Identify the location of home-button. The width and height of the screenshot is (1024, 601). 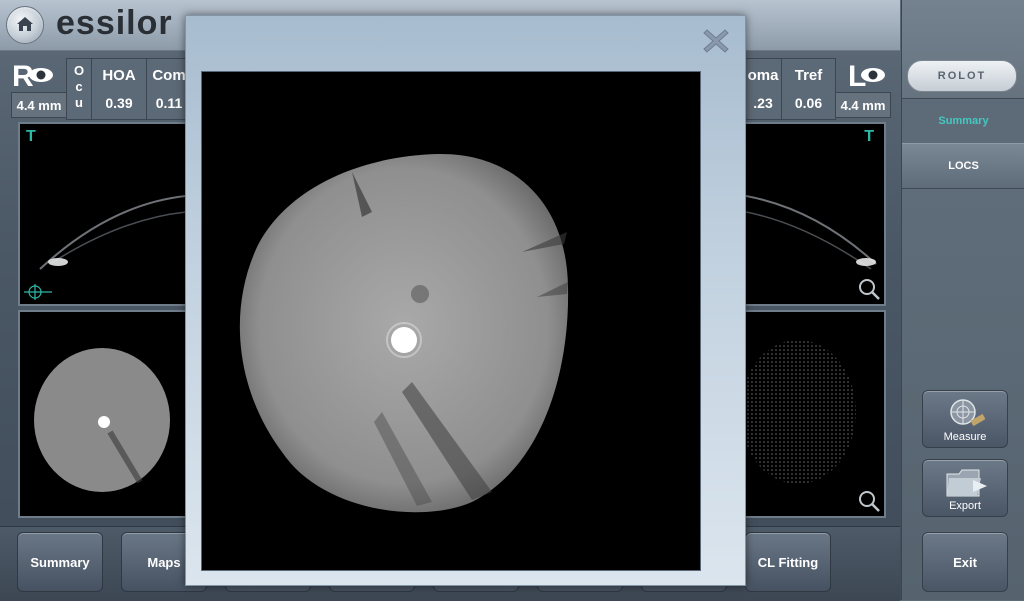
(25, 25).